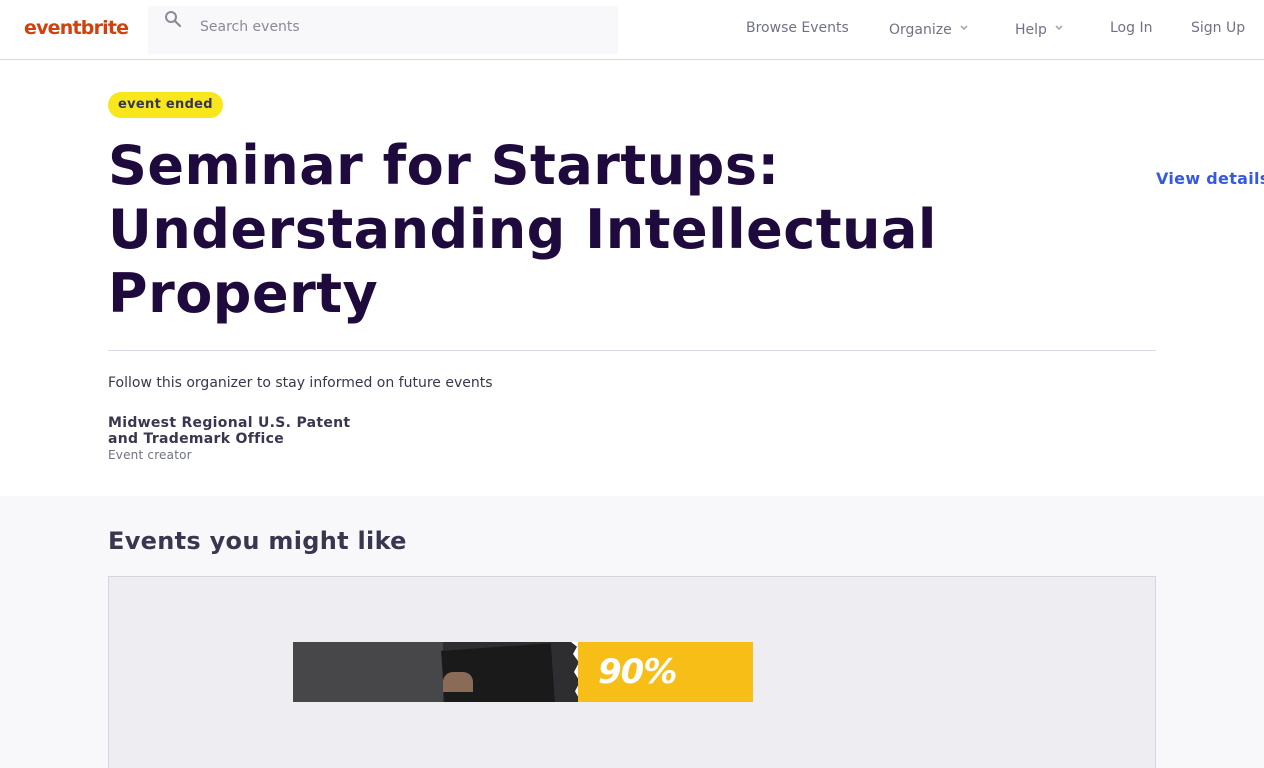 The image size is (1264, 768). Describe the element at coordinates (920, 30) in the screenshot. I see `nav-organize-label: Organize` at that location.